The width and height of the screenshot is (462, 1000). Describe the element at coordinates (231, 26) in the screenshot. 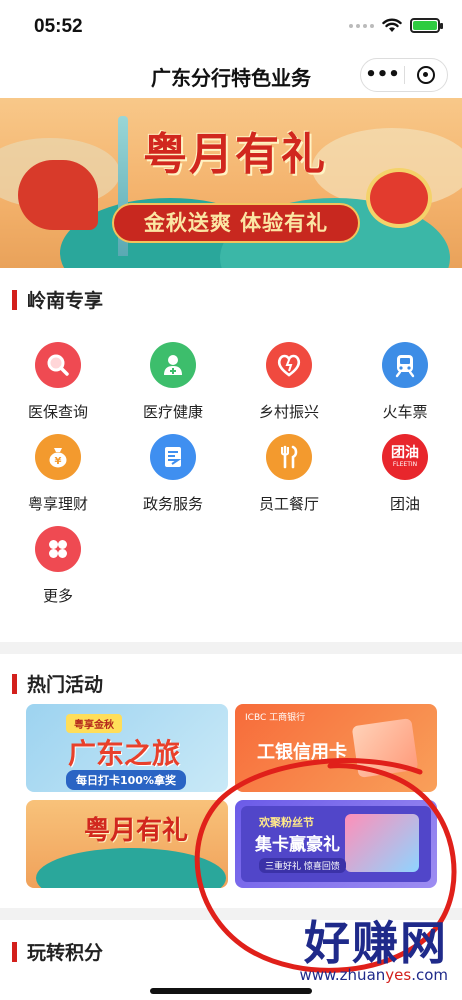

I see `status-bar: 05:52` at that location.